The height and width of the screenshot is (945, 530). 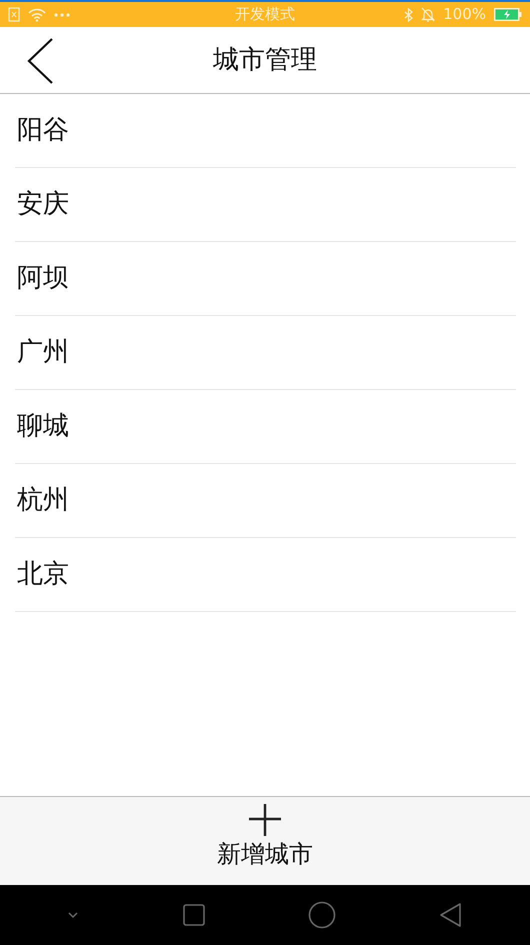 I want to click on back-icon, so click(x=40, y=61).